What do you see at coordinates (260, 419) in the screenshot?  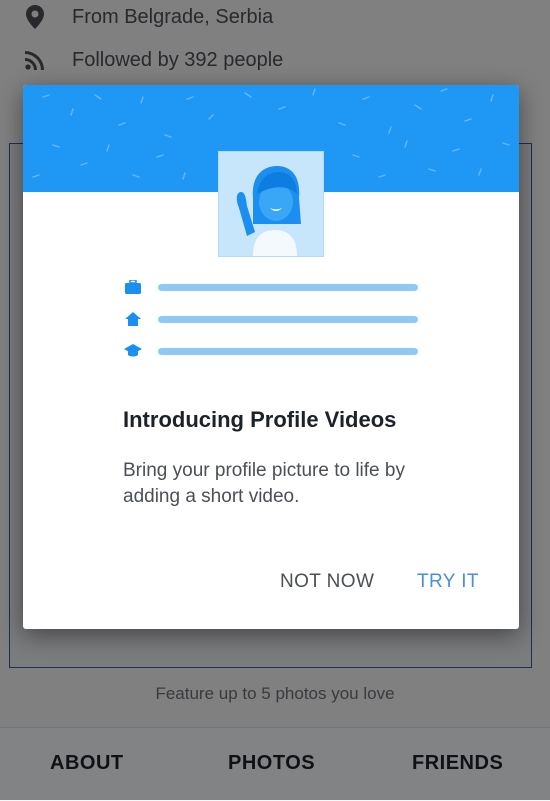 I see `dialog-title: Introducing Profile Videos` at bounding box center [260, 419].